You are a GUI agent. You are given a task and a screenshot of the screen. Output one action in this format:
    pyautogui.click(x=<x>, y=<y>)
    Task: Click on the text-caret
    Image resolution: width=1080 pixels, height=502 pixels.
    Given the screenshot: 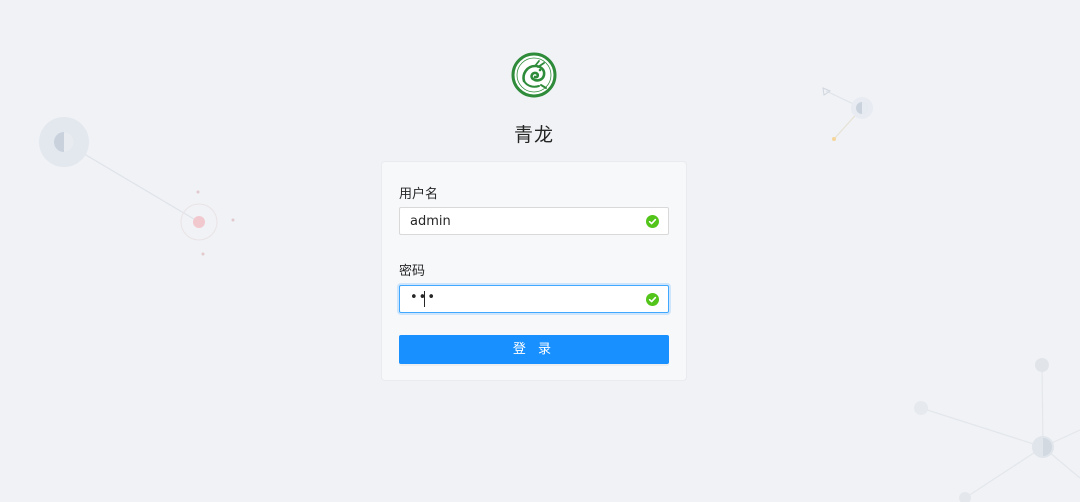 What is the action you would take?
    pyautogui.click(x=424, y=299)
    